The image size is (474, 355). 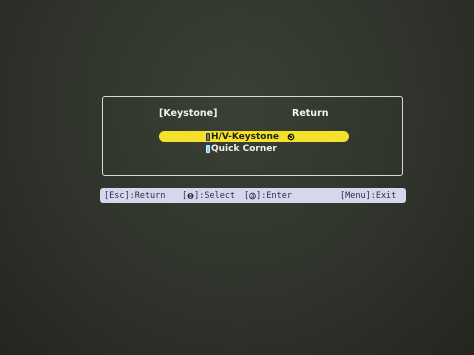 I want to click on option-label: Quick Corner, so click(x=244, y=148).